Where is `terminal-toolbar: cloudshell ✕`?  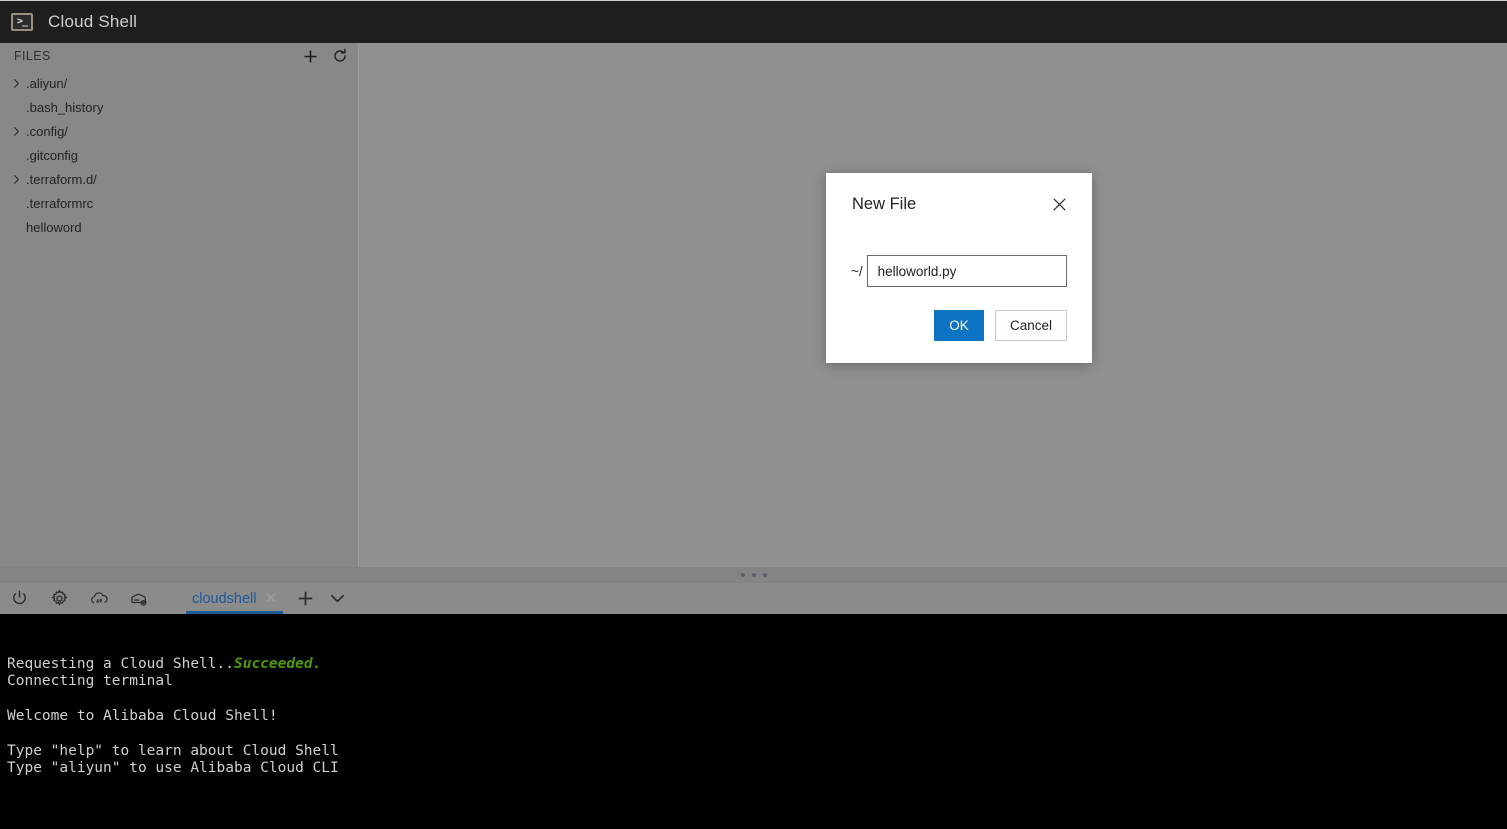 terminal-toolbar: cloudshell ✕ is located at coordinates (753, 598).